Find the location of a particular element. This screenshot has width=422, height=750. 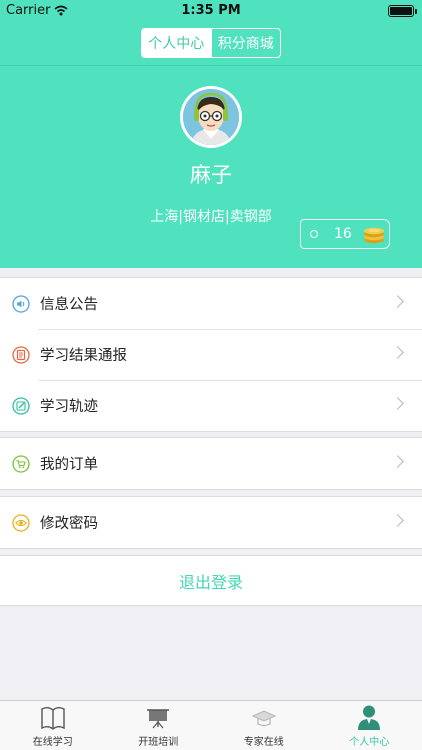

tab-expert-online: 专家在线 is located at coordinates (264, 725).